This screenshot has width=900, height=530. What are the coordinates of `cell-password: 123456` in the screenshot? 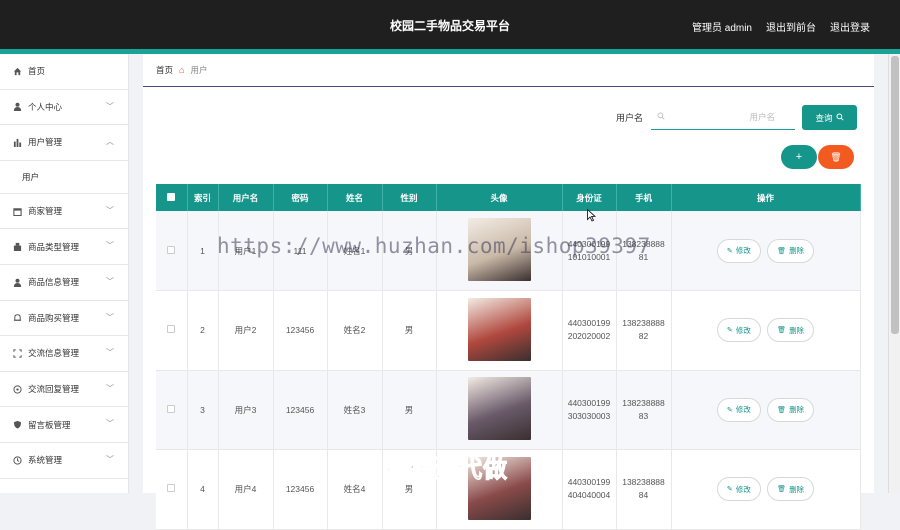 It's located at (300, 489).